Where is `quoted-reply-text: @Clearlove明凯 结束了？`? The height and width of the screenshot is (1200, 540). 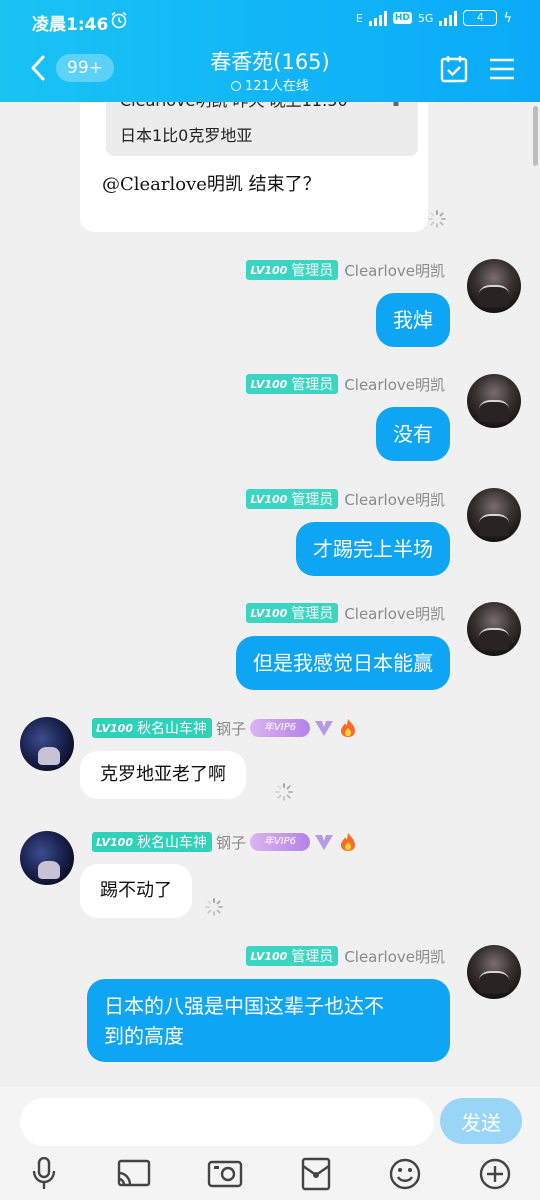 quoted-reply-text: @Clearlove明凯 结束了？ is located at coordinates (211, 184).